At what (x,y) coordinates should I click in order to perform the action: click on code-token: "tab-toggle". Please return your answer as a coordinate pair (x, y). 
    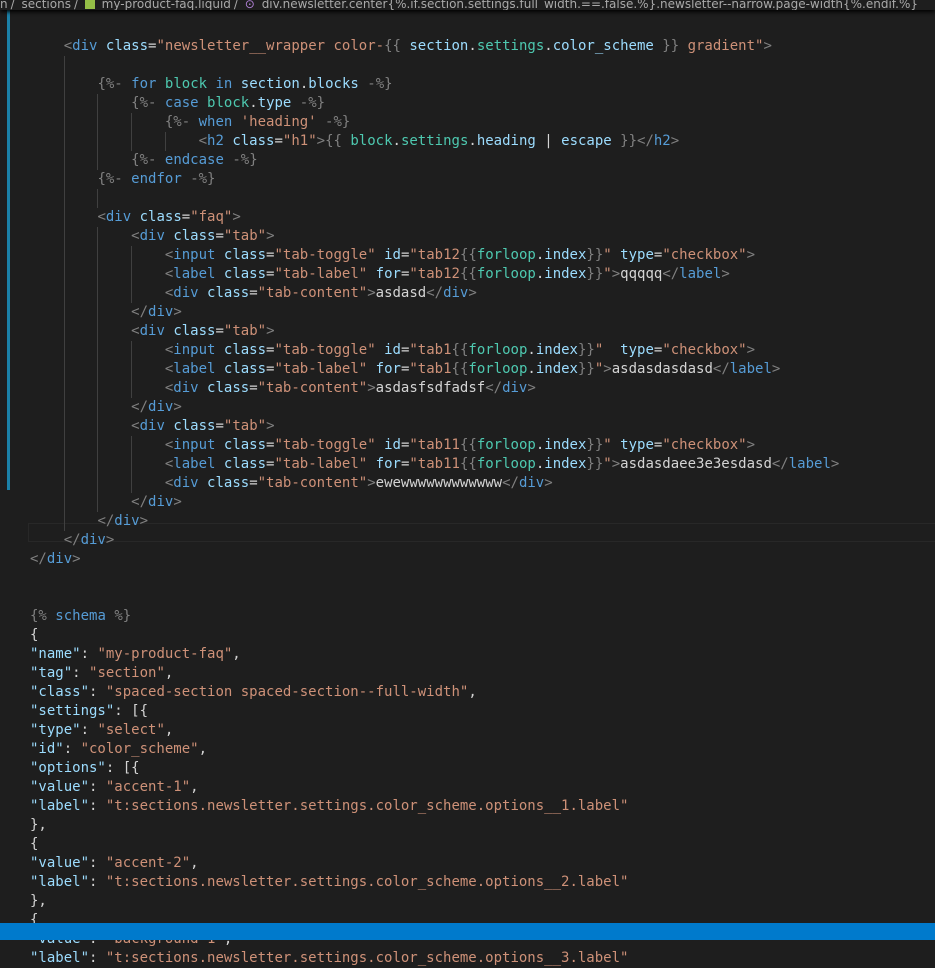
    Looking at the image, I should click on (325, 445).